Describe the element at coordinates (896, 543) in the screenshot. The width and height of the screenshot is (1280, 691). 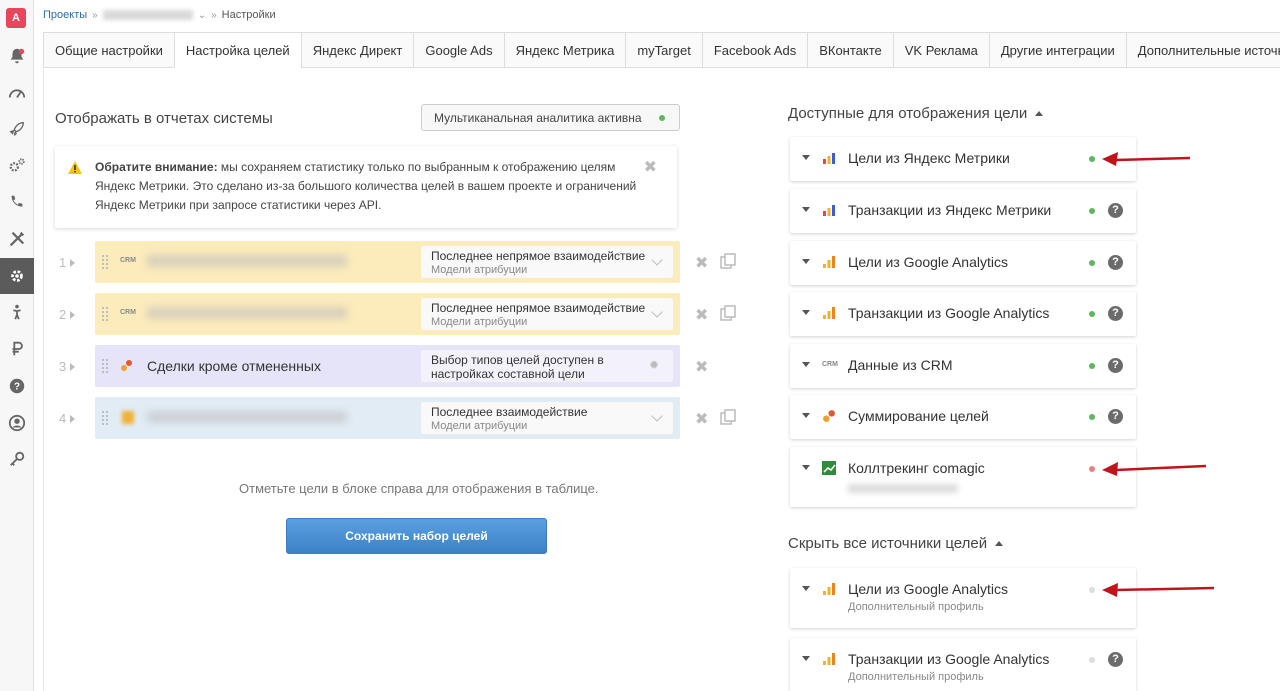
I see `hide-sources-title: Скрыть все источники целей` at that location.